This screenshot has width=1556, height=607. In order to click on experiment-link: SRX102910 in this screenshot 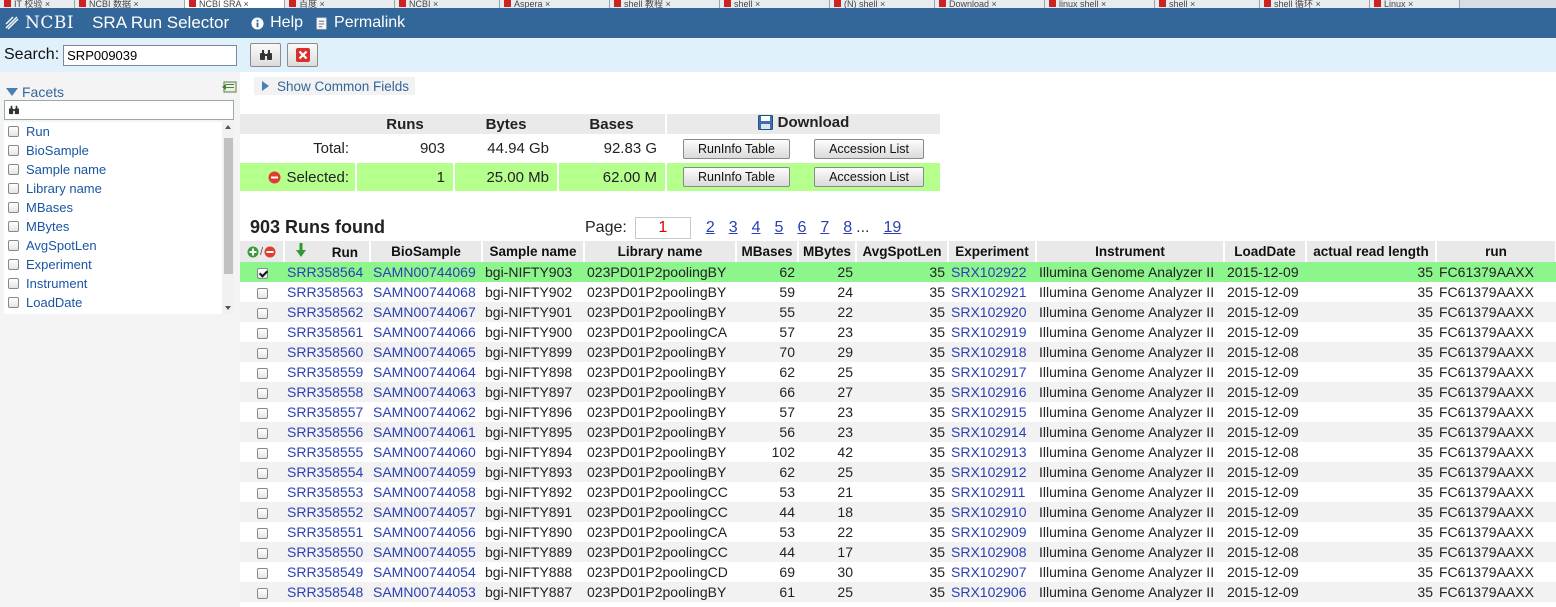, I will do `click(992, 512)`.